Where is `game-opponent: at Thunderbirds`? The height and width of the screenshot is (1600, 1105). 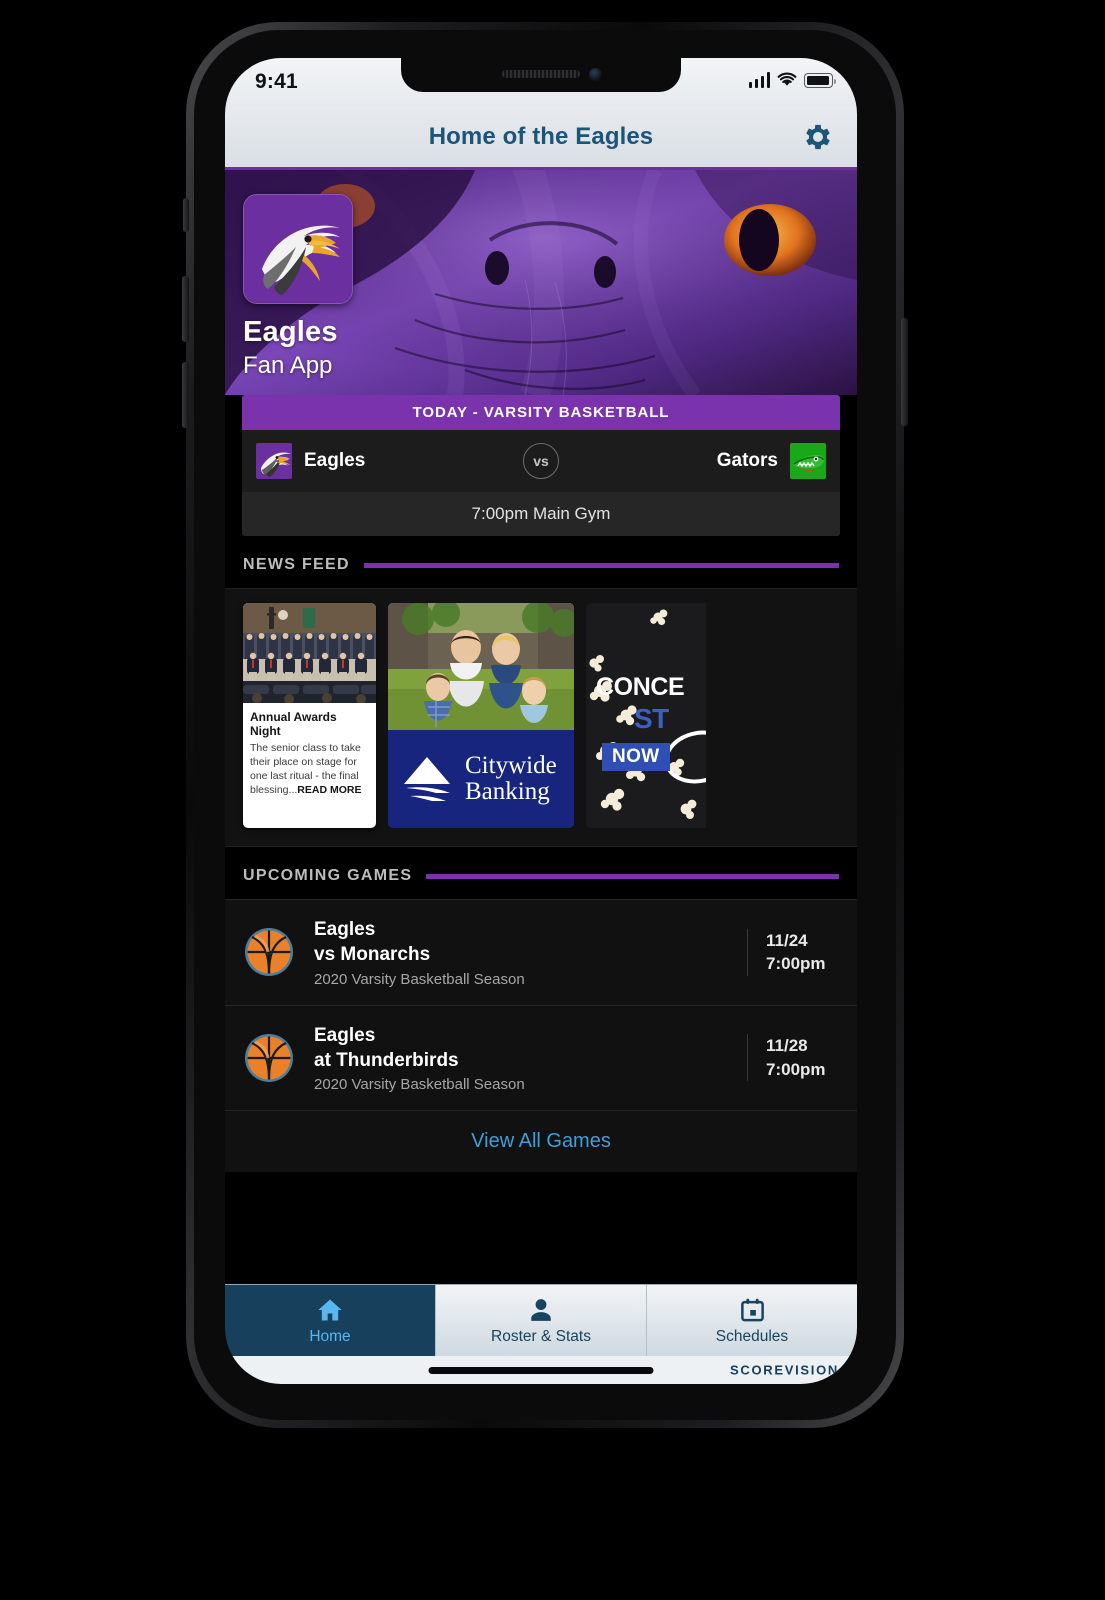
game-opponent: at Thunderbirds is located at coordinates (386, 1060).